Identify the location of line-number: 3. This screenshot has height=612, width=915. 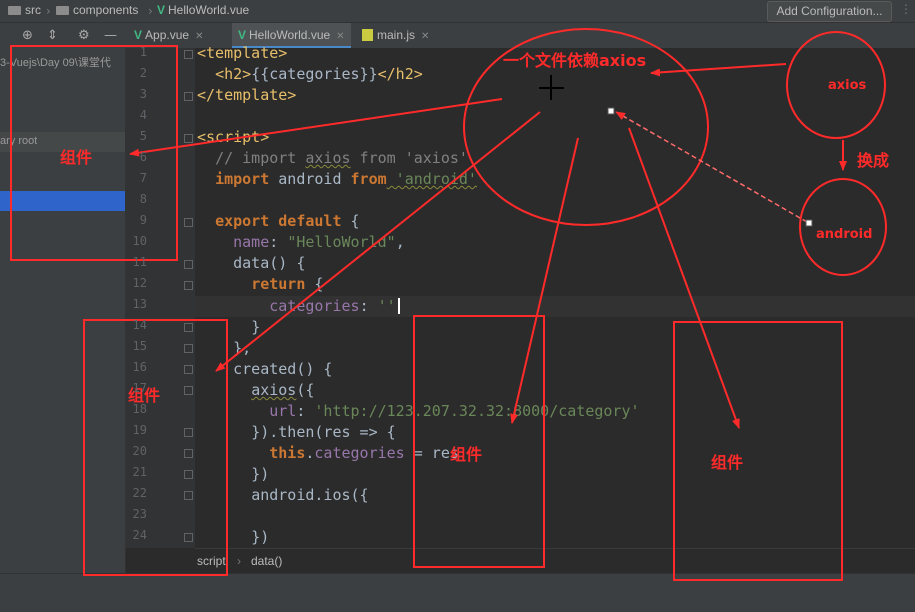
(143, 94).